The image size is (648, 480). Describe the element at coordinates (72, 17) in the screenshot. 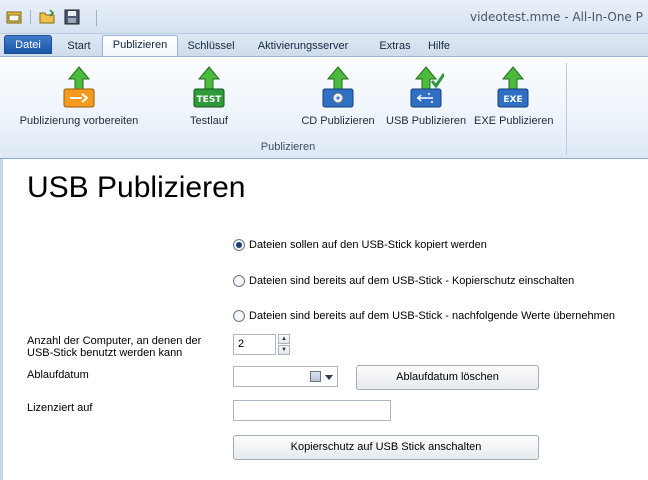

I see `save-icon` at that location.